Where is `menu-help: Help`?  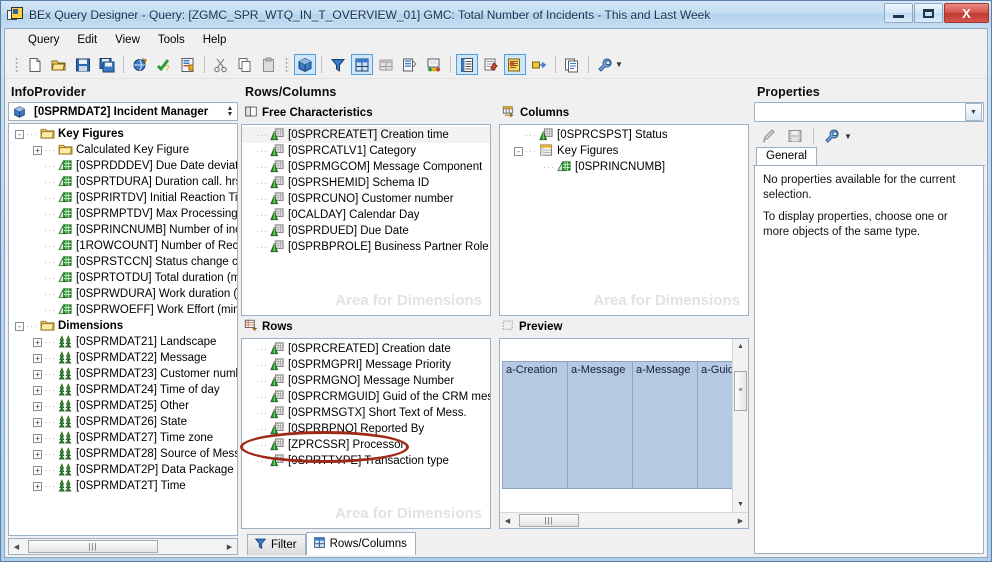 menu-help: Help is located at coordinates (215, 40).